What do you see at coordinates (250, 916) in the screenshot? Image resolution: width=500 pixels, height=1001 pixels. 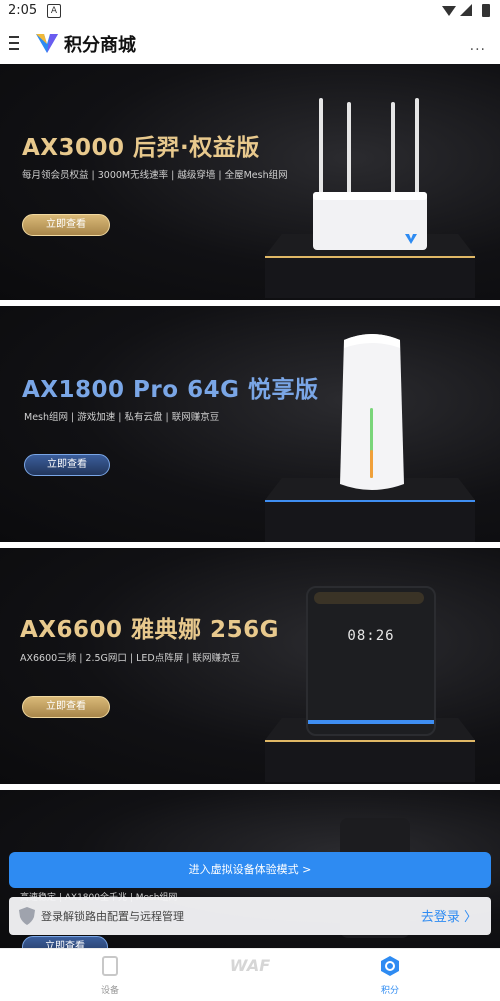 I see `login-hint-bar: 登录解锁路由配置与远程管理 去登录 〉` at bounding box center [250, 916].